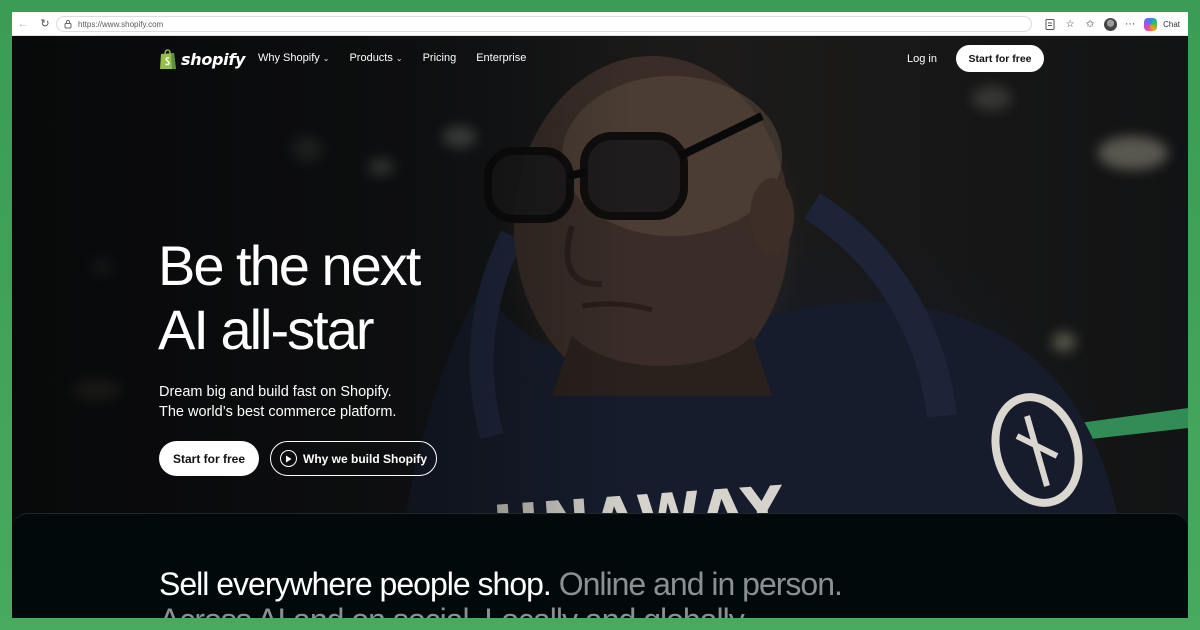 This screenshot has width=1200, height=630. I want to click on why-we-build-shopify-button: Why we build Shopify, so click(353, 458).